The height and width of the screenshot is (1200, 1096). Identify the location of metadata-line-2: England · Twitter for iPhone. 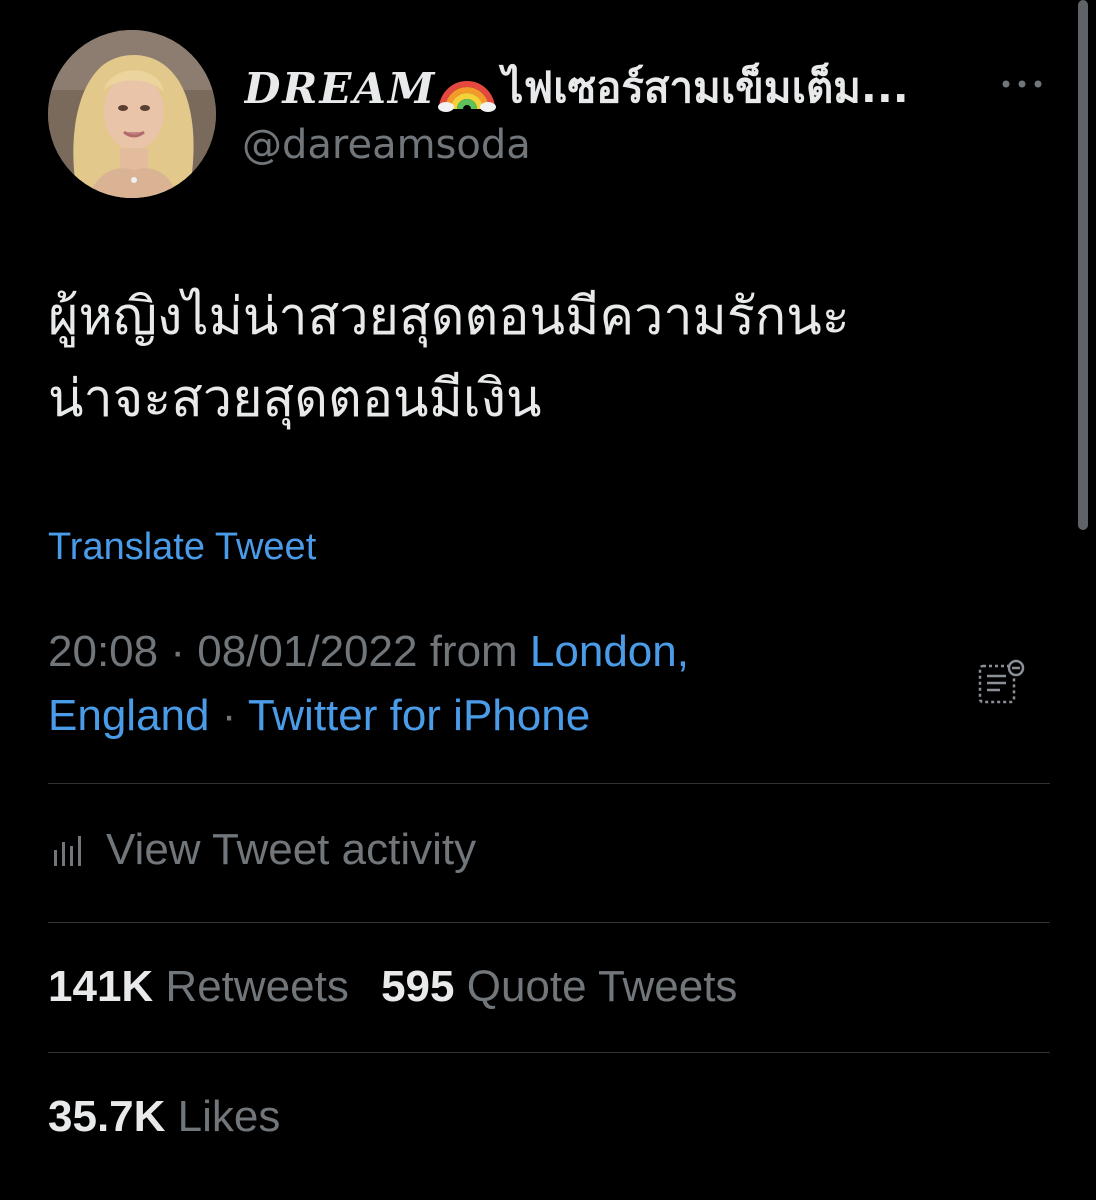
(488, 716).